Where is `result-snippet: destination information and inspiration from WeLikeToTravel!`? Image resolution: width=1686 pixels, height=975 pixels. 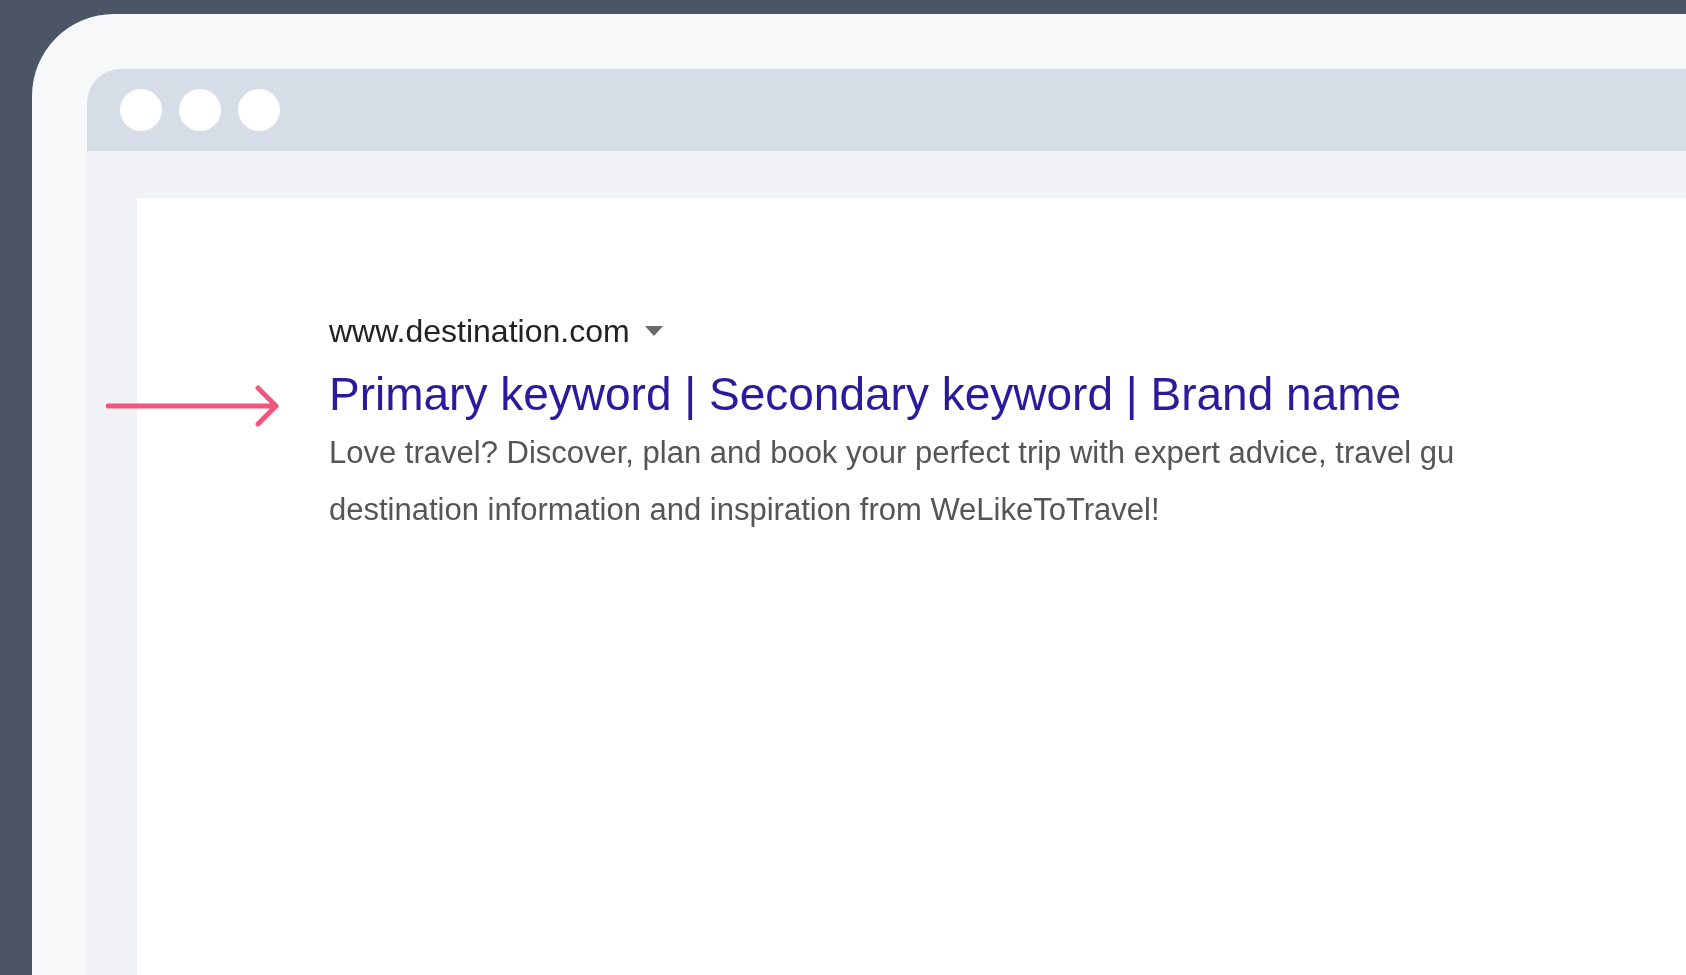
result-snippet: destination information and inspiration from WeLikeToTravel! is located at coordinates (745, 510).